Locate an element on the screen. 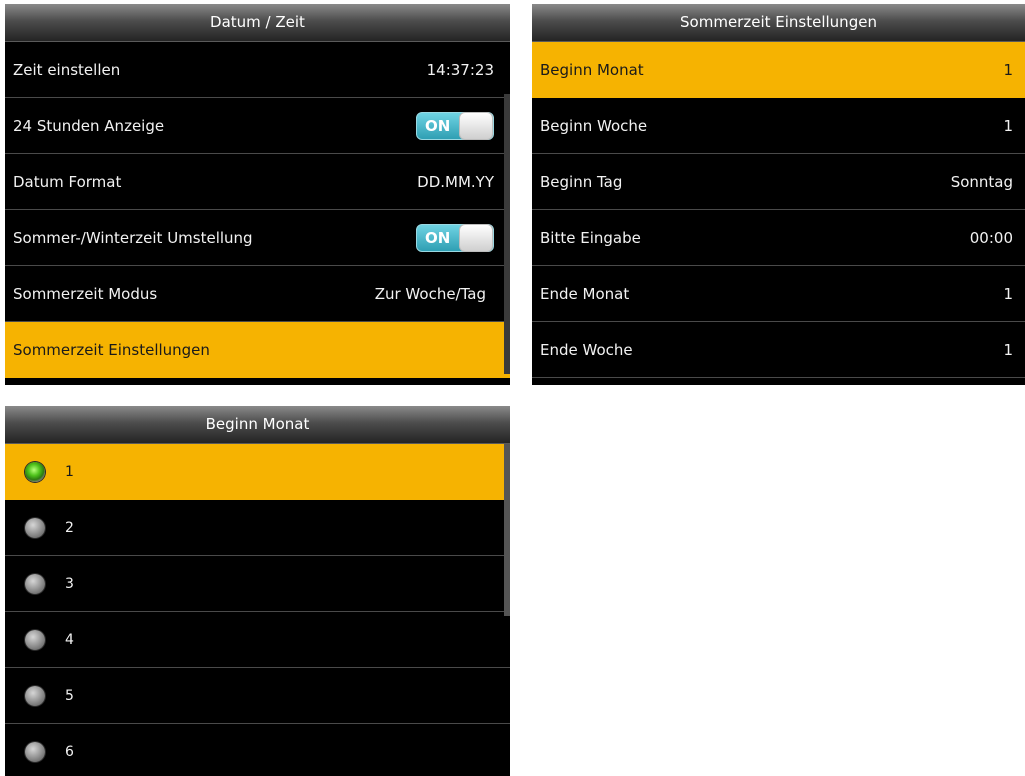  month-option: 5 is located at coordinates (257, 696).